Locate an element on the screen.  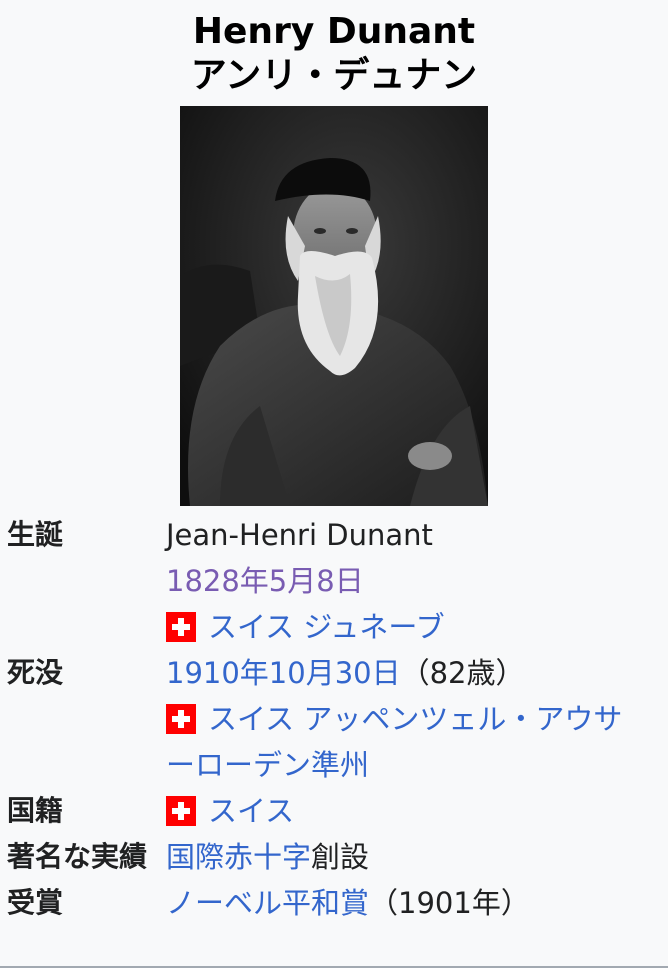
death-age: （82歳） is located at coordinates (462, 673).